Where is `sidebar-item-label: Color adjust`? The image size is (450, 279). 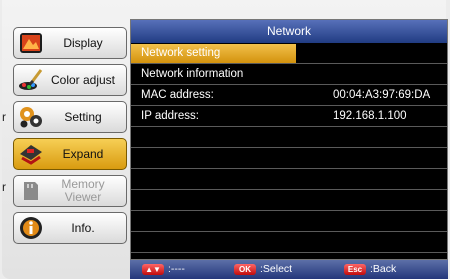
sidebar-item-label: Color adjust is located at coordinates (83, 79).